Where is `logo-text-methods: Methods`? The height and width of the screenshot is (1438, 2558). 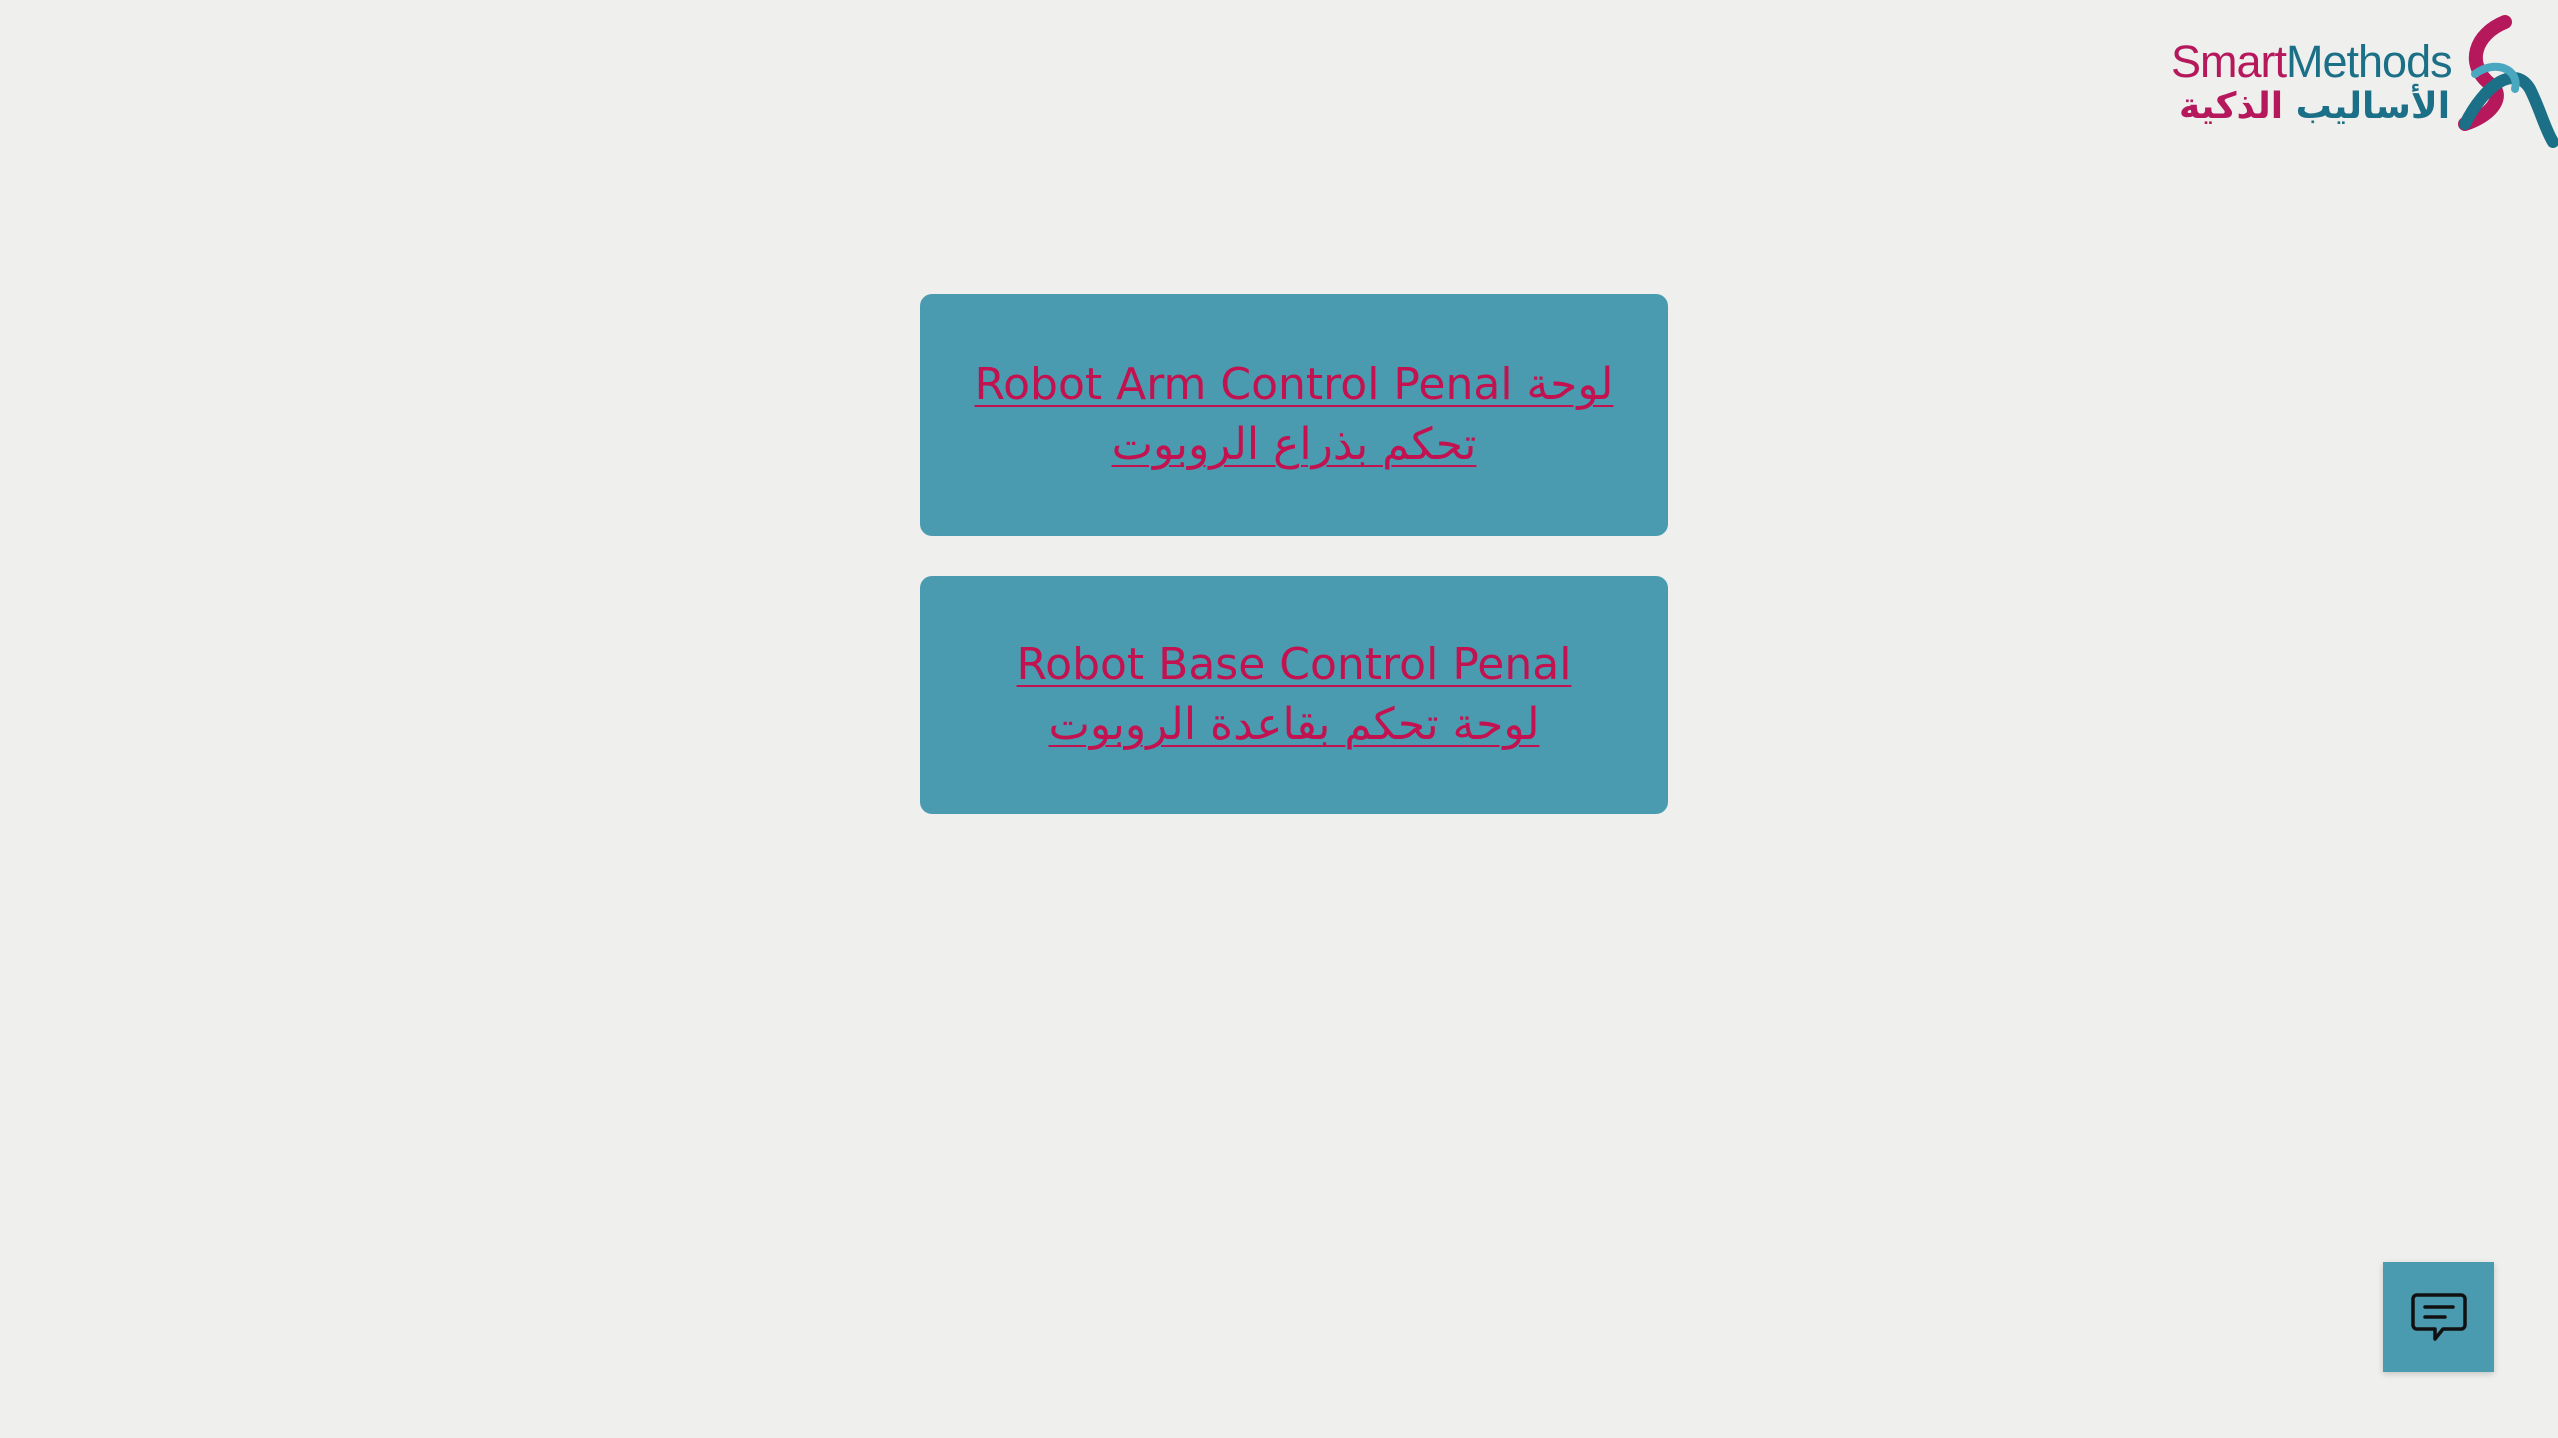
logo-text-methods: Methods is located at coordinates (2369, 61).